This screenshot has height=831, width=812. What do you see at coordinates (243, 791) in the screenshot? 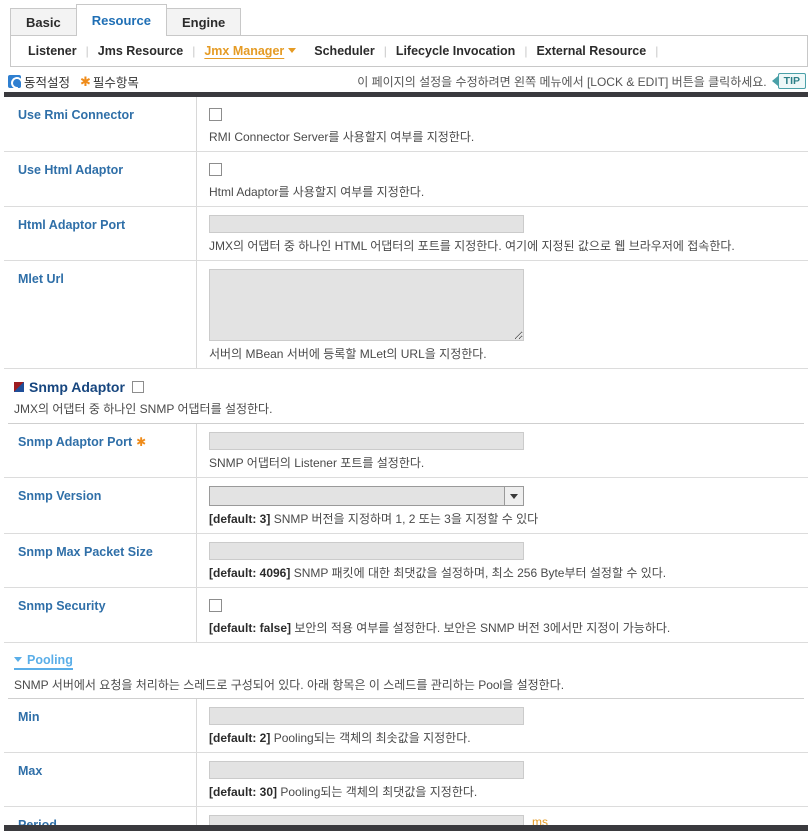
I see `field-default: [default: 30]` at bounding box center [243, 791].